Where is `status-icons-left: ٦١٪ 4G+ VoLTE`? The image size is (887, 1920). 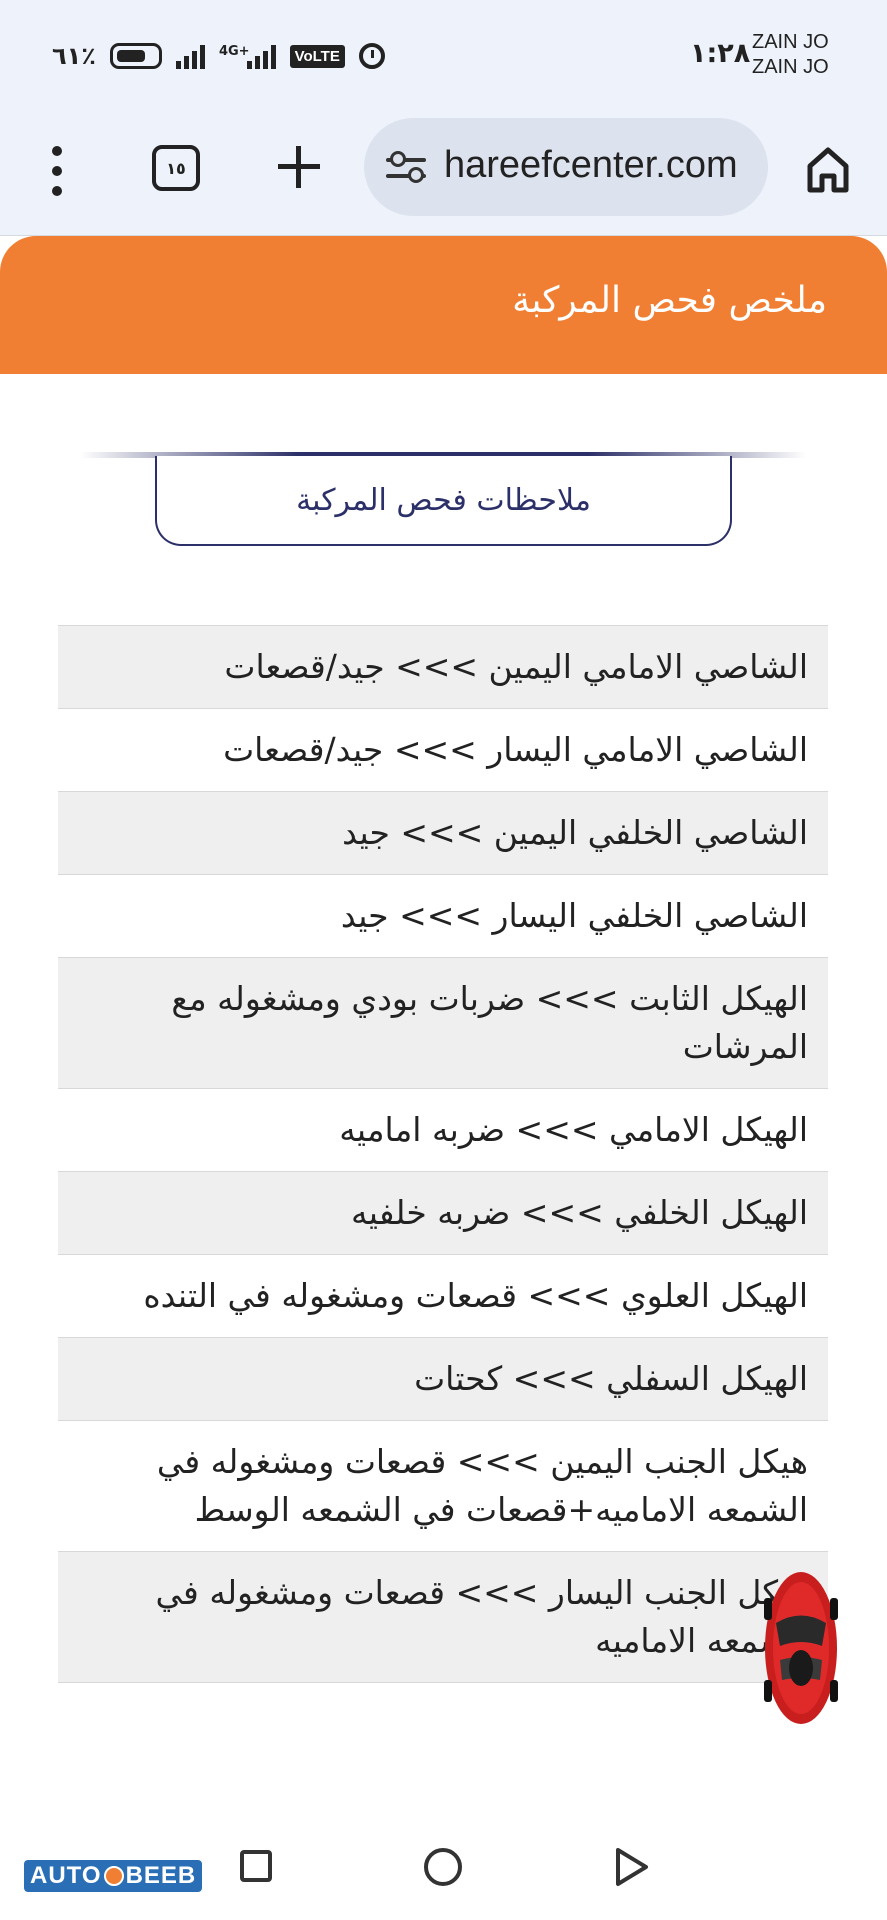 status-icons-left: ٦١٪ 4G+ VoLTE is located at coordinates (218, 56).